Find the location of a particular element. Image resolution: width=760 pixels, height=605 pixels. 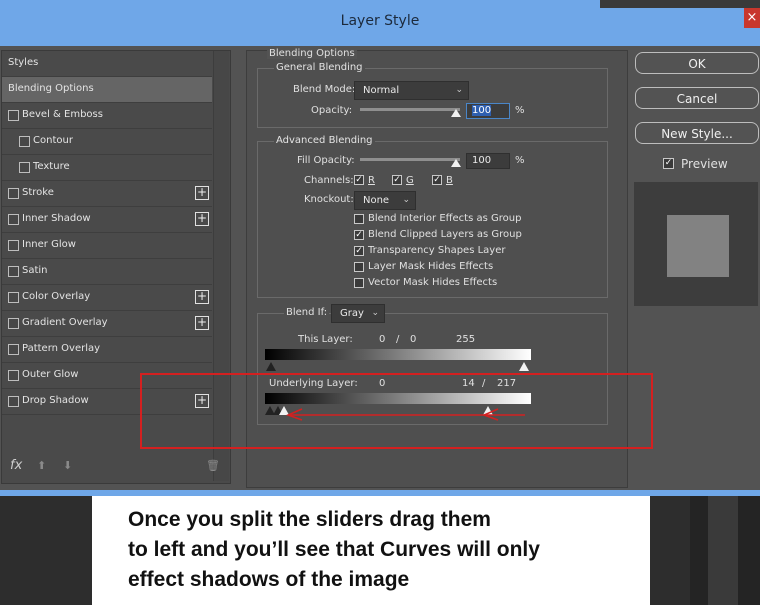

style-item-bevel-and-emboss: Bevel & Emboss is located at coordinates (107, 116).